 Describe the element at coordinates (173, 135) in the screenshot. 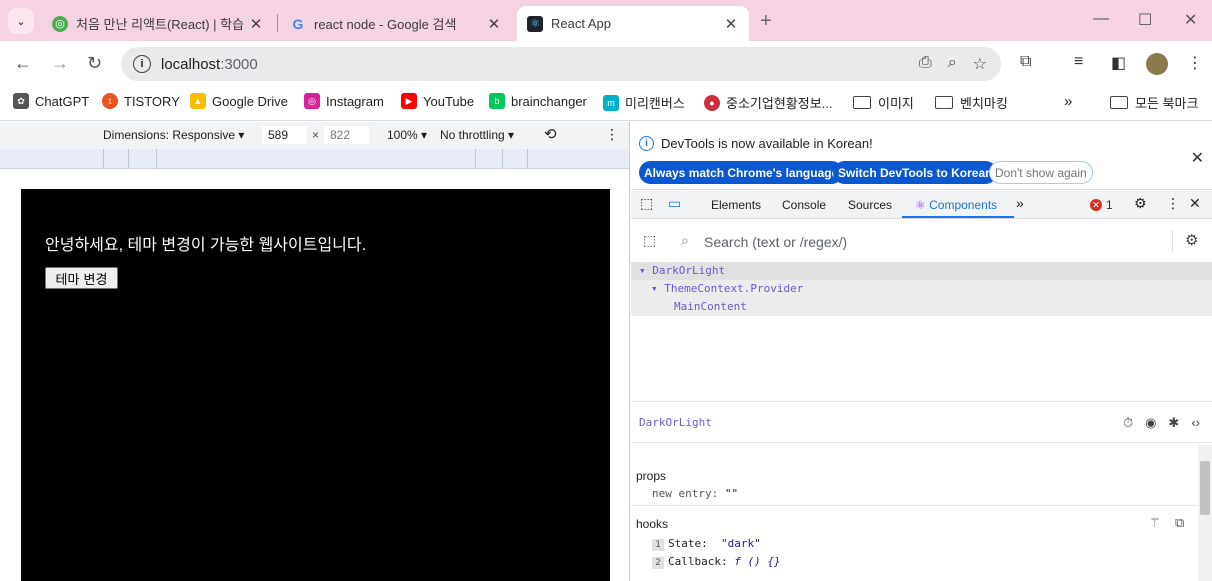

I see `dimensions-select: Dimensions: Responsive ▾` at that location.